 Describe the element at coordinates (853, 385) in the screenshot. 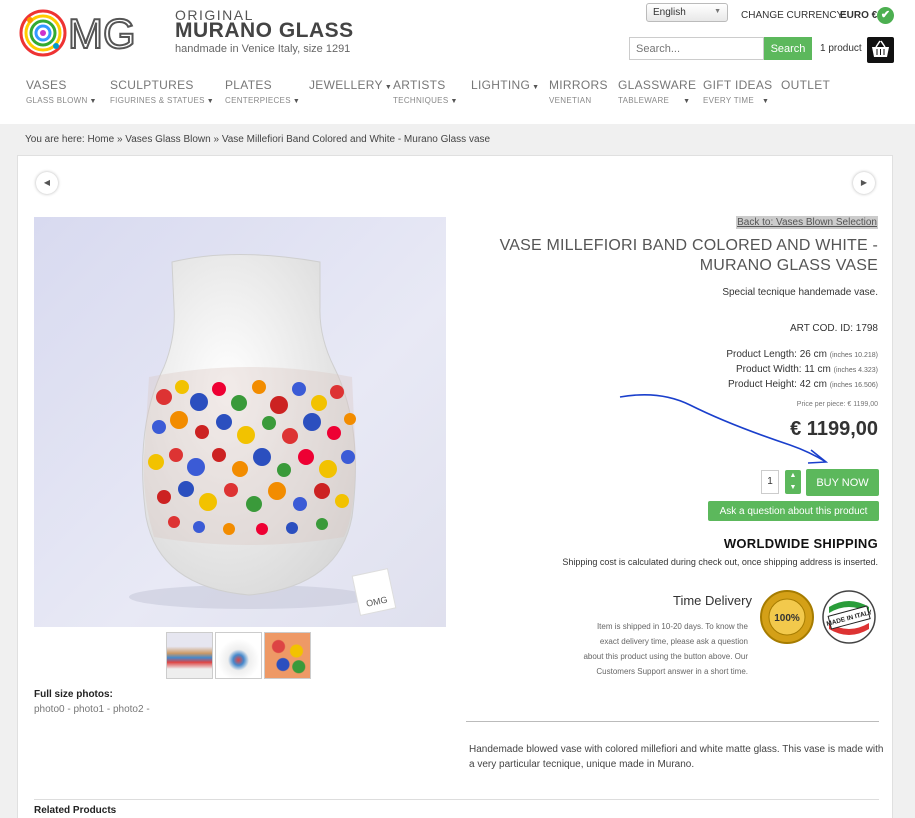

I see `spec-inches: (inches 16.506)` at that location.